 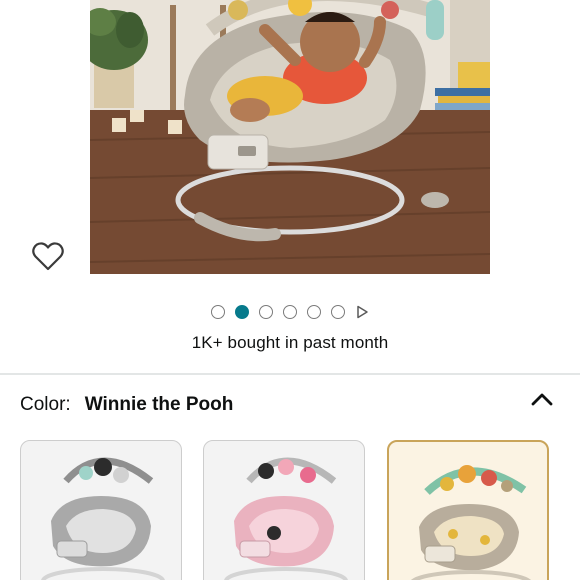 I want to click on color-swatch-pink-minnie, so click(x=284, y=510).